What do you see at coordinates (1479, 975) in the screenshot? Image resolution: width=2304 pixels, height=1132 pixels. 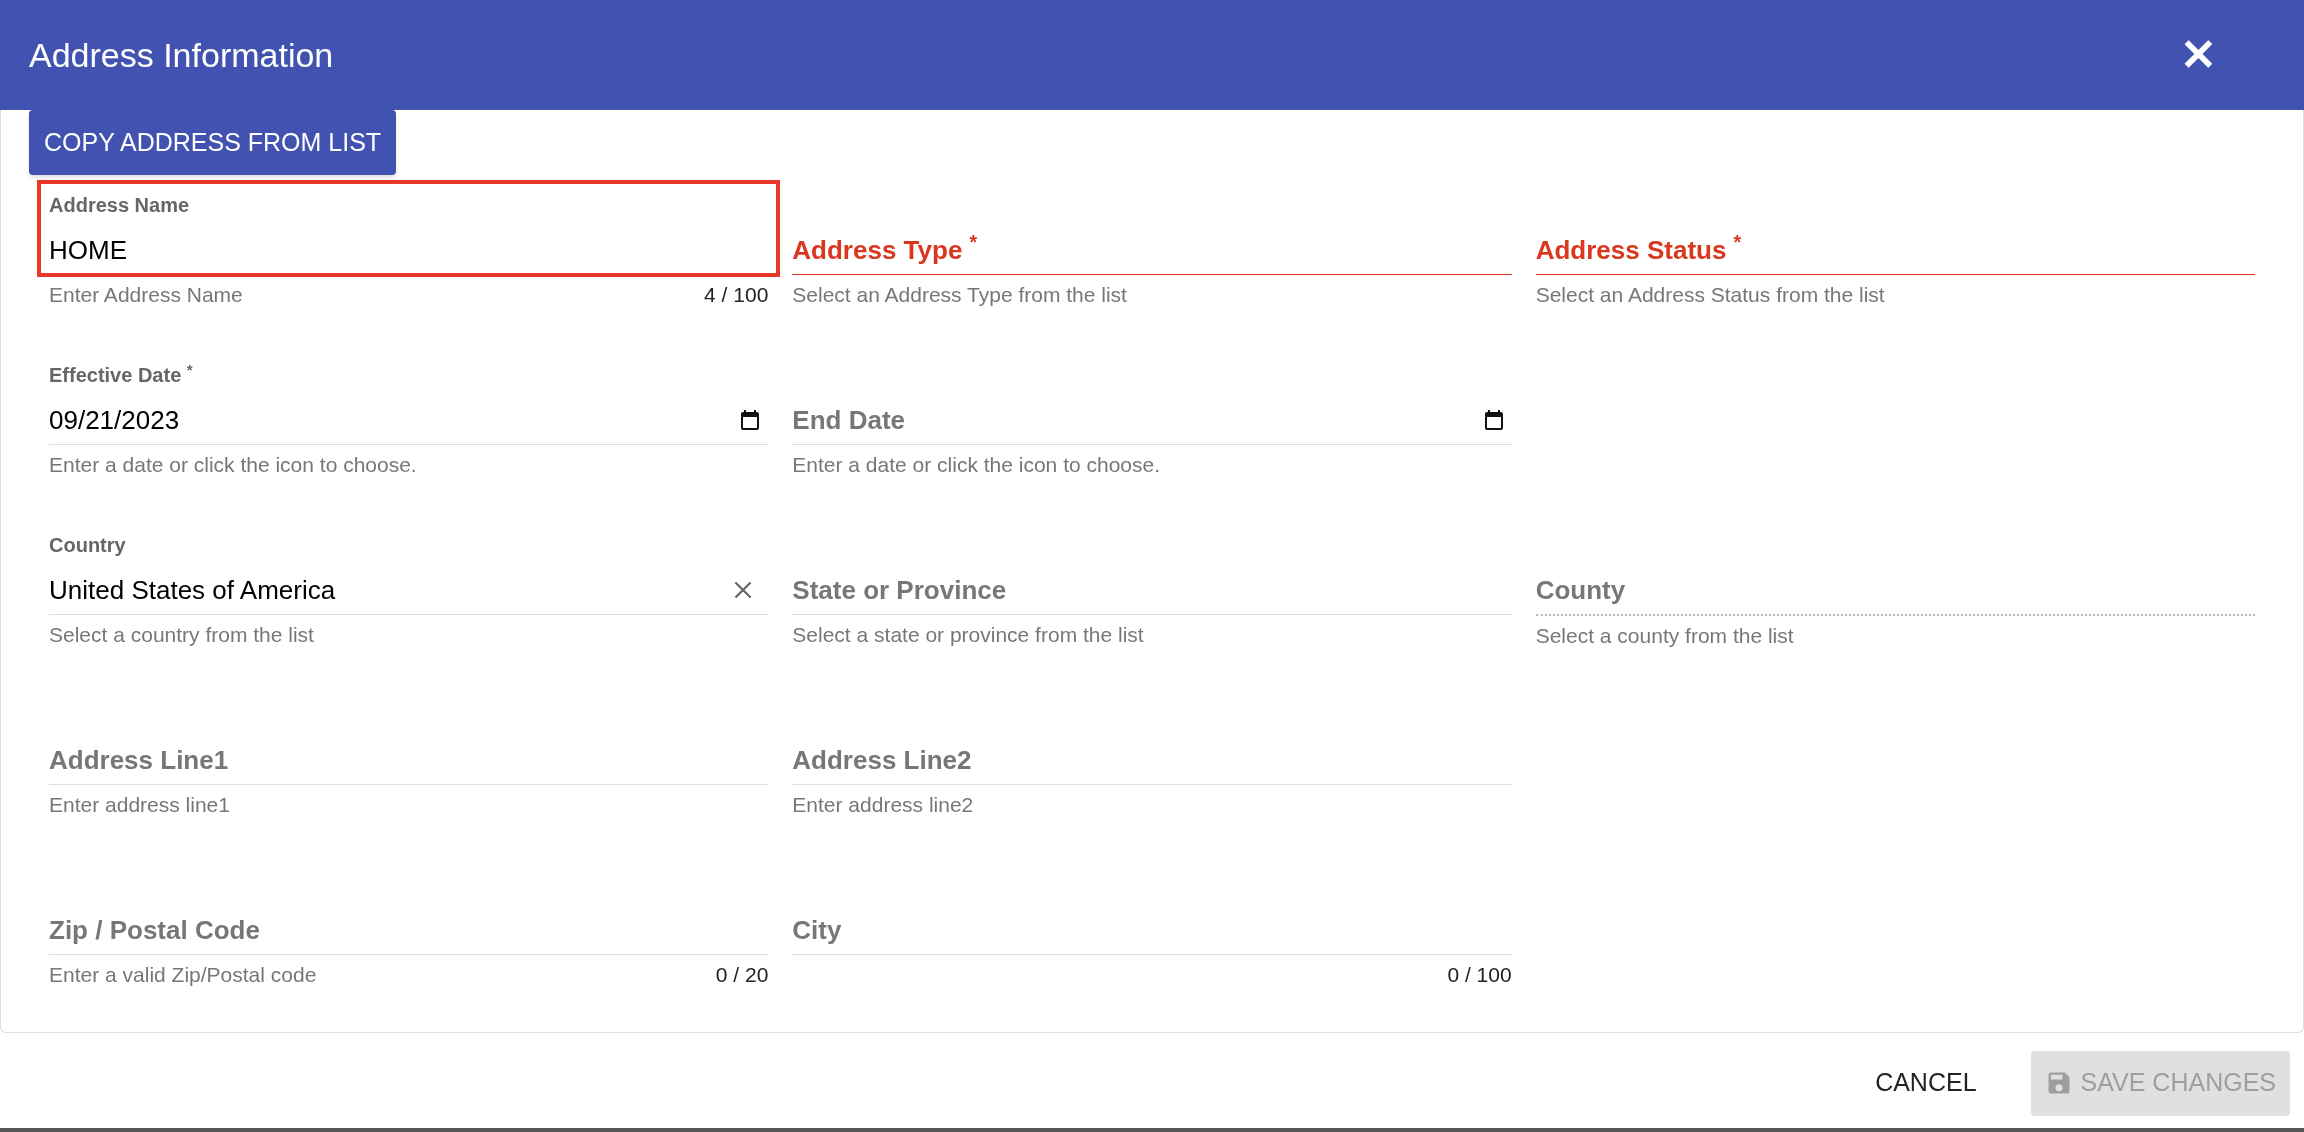 I see `character-counter: 0 / 100` at bounding box center [1479, 975].